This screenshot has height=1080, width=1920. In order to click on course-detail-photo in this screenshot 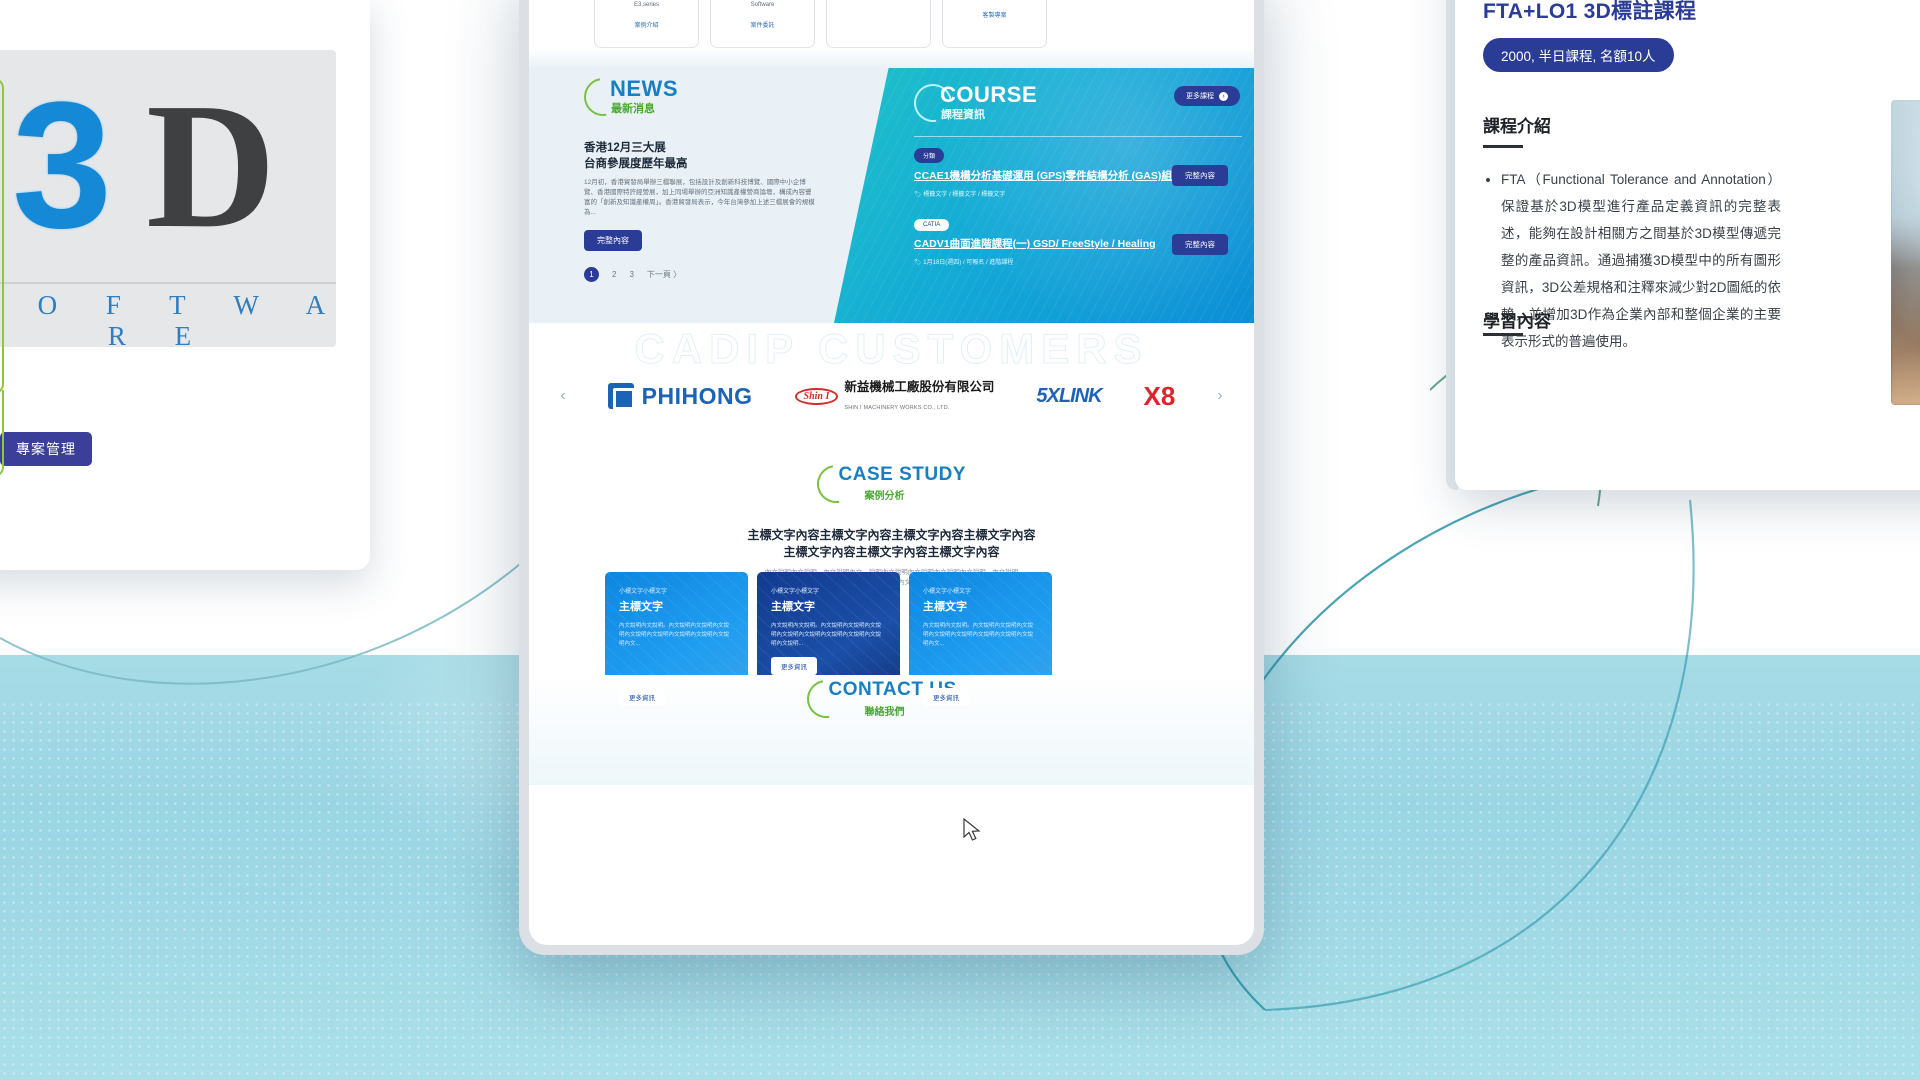, I will do `click(1905, 252)`.